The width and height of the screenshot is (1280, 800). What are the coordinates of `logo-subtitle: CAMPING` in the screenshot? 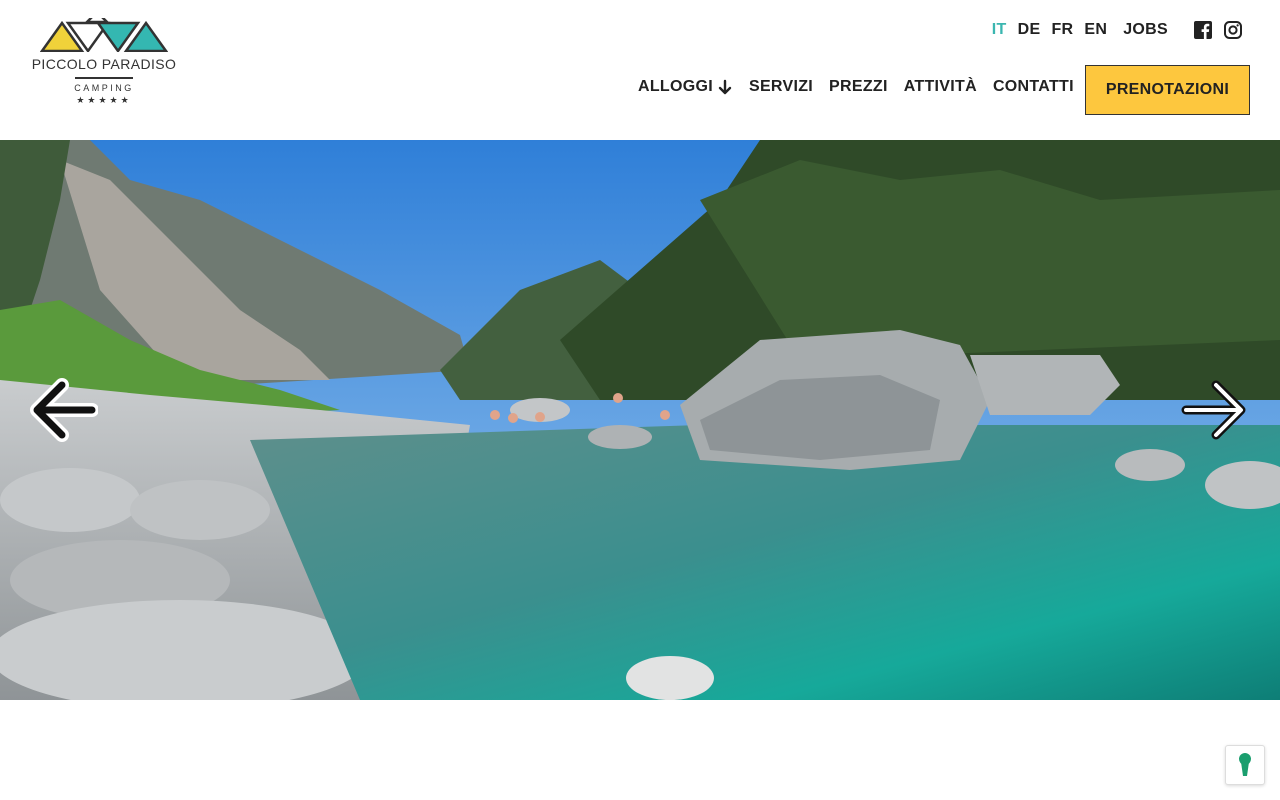 It's located at (104, 87).